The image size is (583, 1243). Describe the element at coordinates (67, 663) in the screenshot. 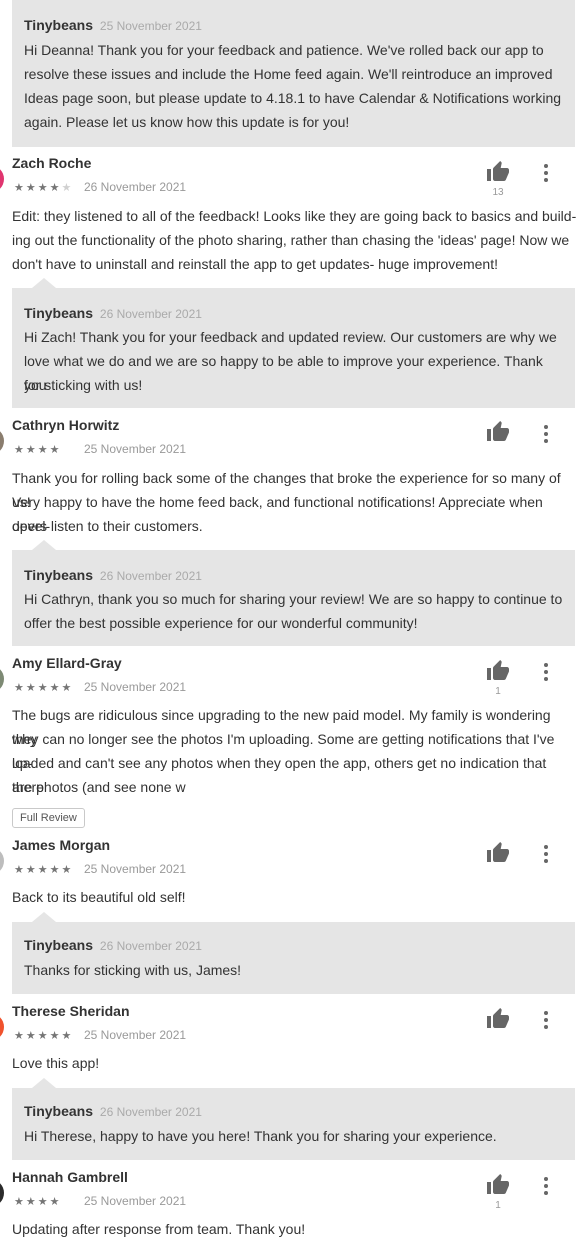

I see `review-author: Amy Ellard-Gray` at that location.